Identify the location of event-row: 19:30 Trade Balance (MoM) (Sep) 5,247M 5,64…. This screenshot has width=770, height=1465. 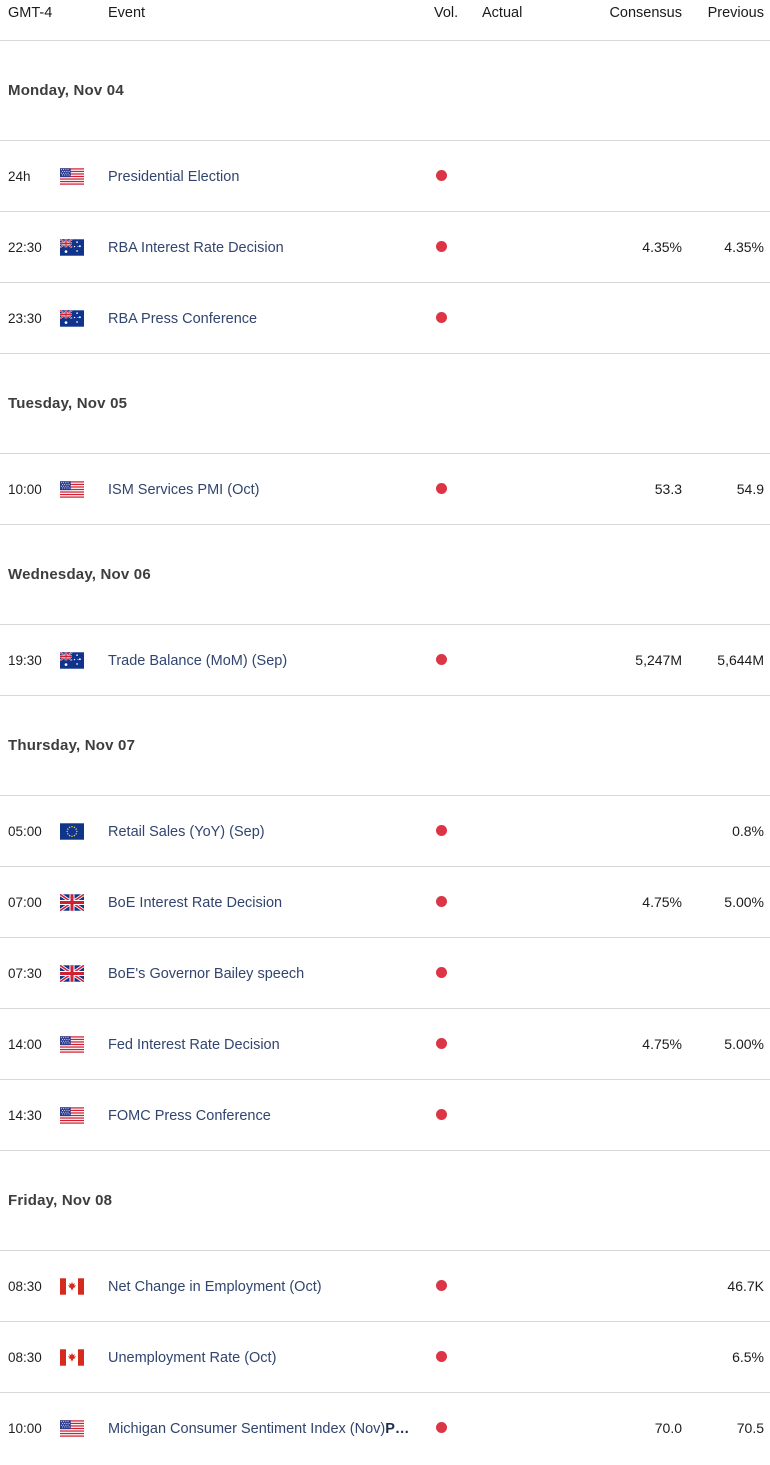
(385, 659).